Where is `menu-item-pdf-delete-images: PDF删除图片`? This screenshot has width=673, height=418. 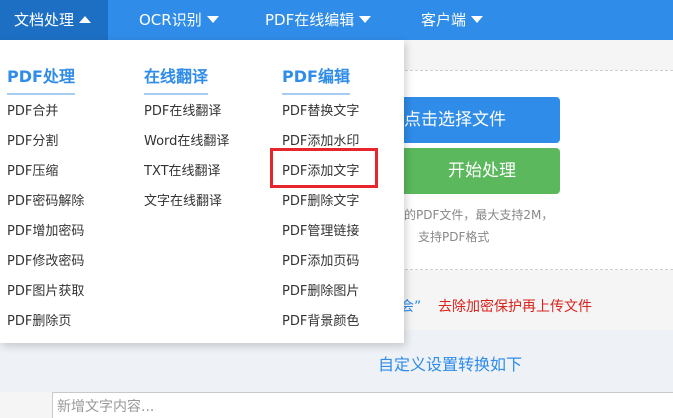
menu-item-pdf-delete-images: PDF删除图片 is located at coordinates (320, 289).